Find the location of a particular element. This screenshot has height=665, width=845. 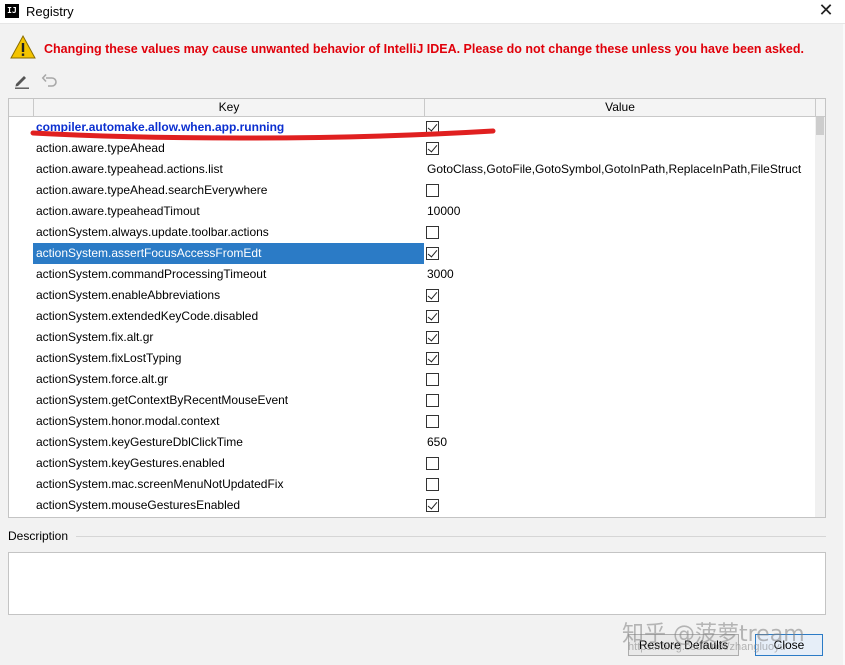

table-row: actionSystem.keyGestures.enabled is located at coordinates (412, 463).